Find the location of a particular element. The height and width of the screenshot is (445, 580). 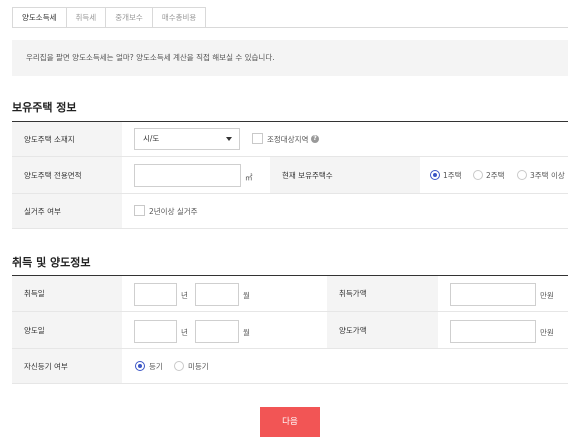

acquire-year-unit: 년 is located at coordinates (184, 295).